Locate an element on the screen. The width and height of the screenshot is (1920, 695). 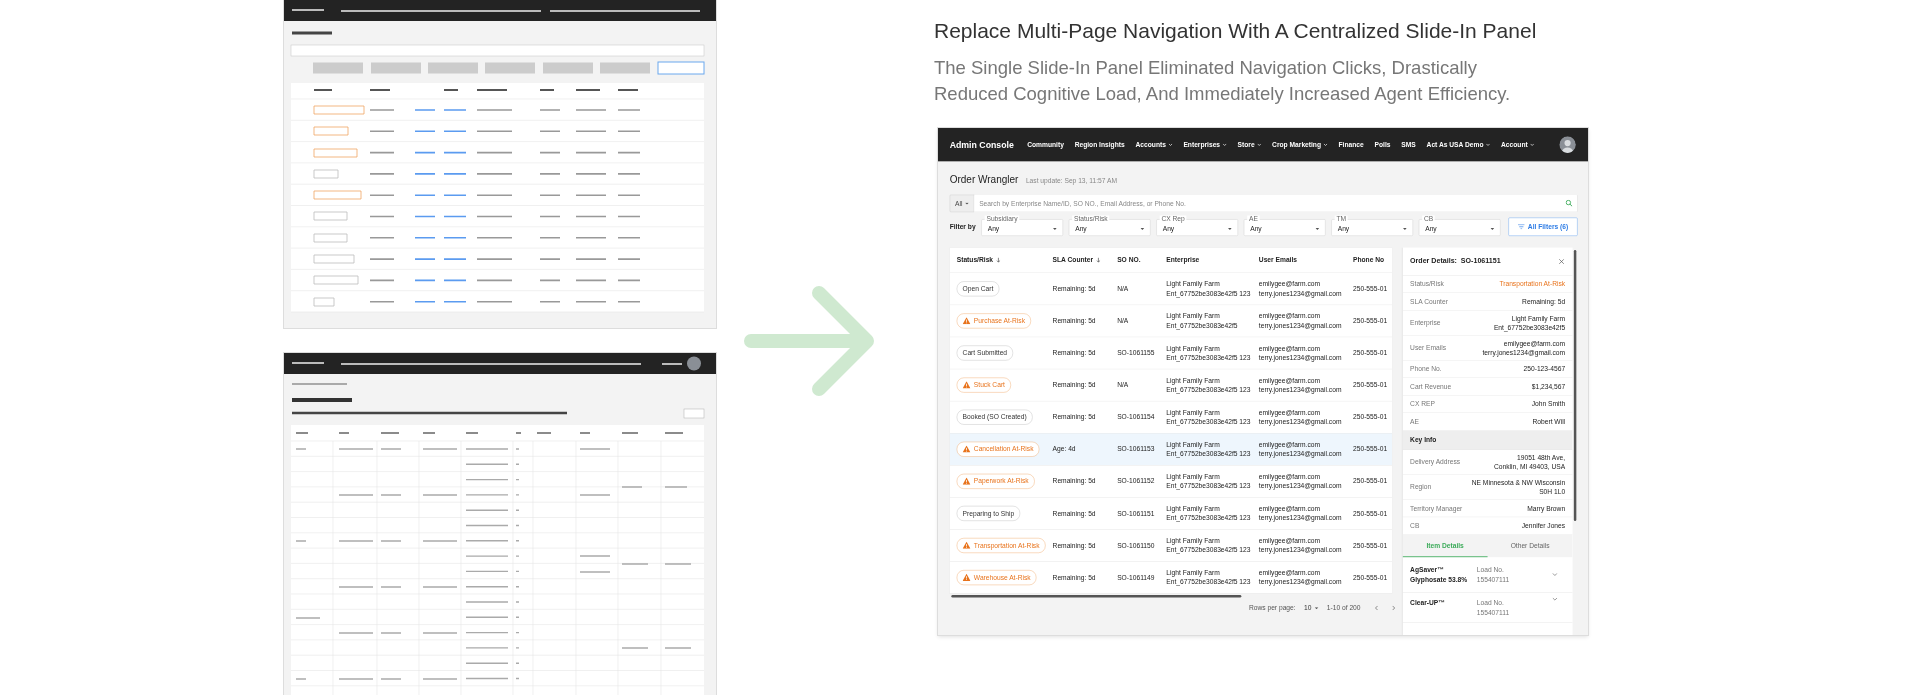
app-title: Admin Console is located at coordinates (981, 144).